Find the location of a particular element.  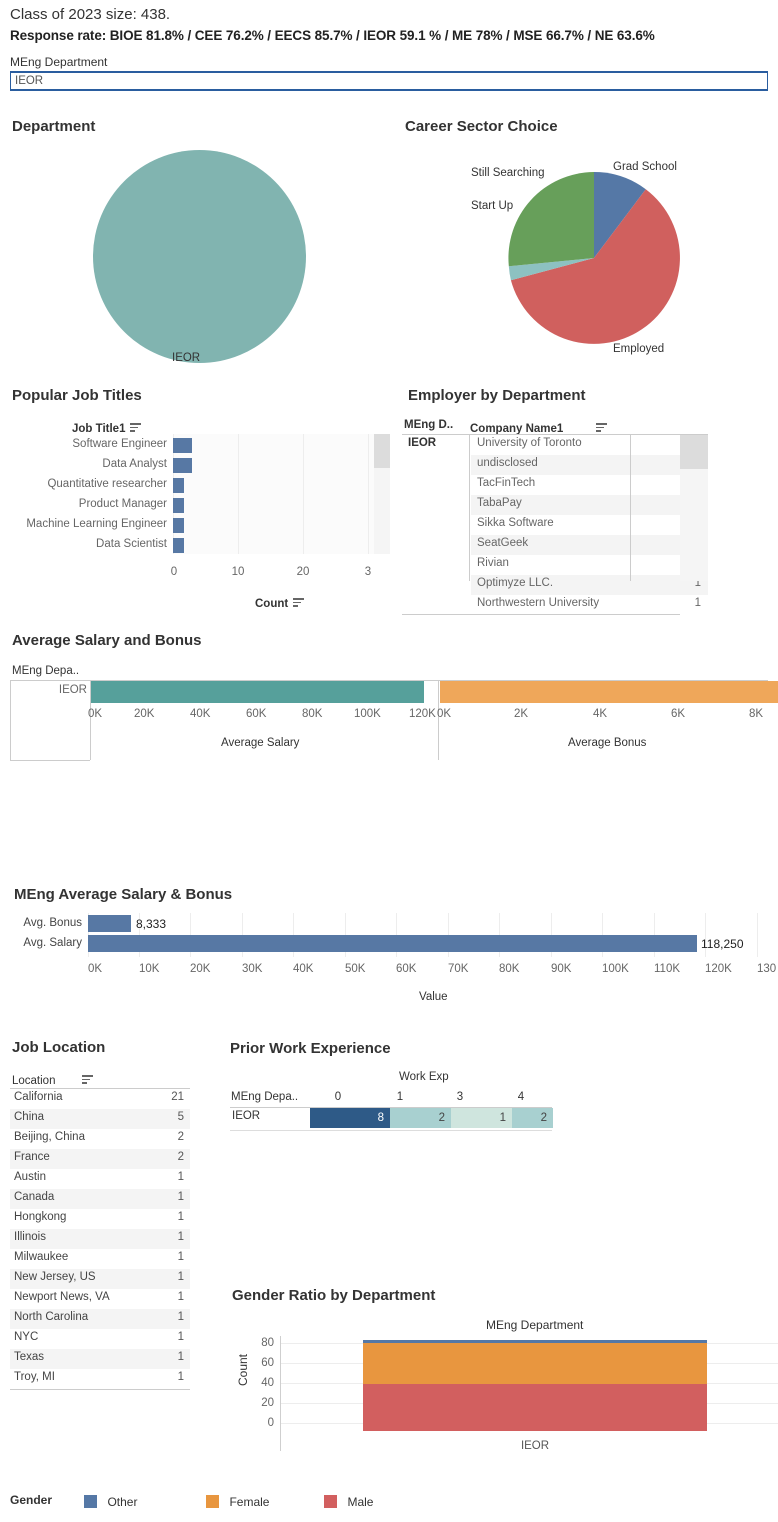

table-row: University of Toronto 1 is located at coordinates (589, 445).